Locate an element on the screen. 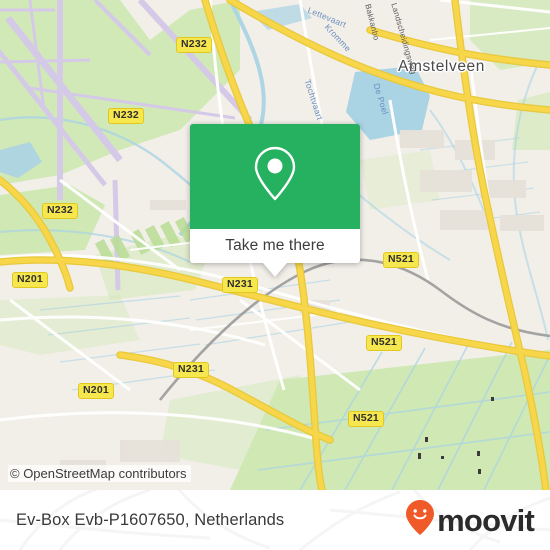  moovit-wordmark: moovit is located at coordinates (486, 520).